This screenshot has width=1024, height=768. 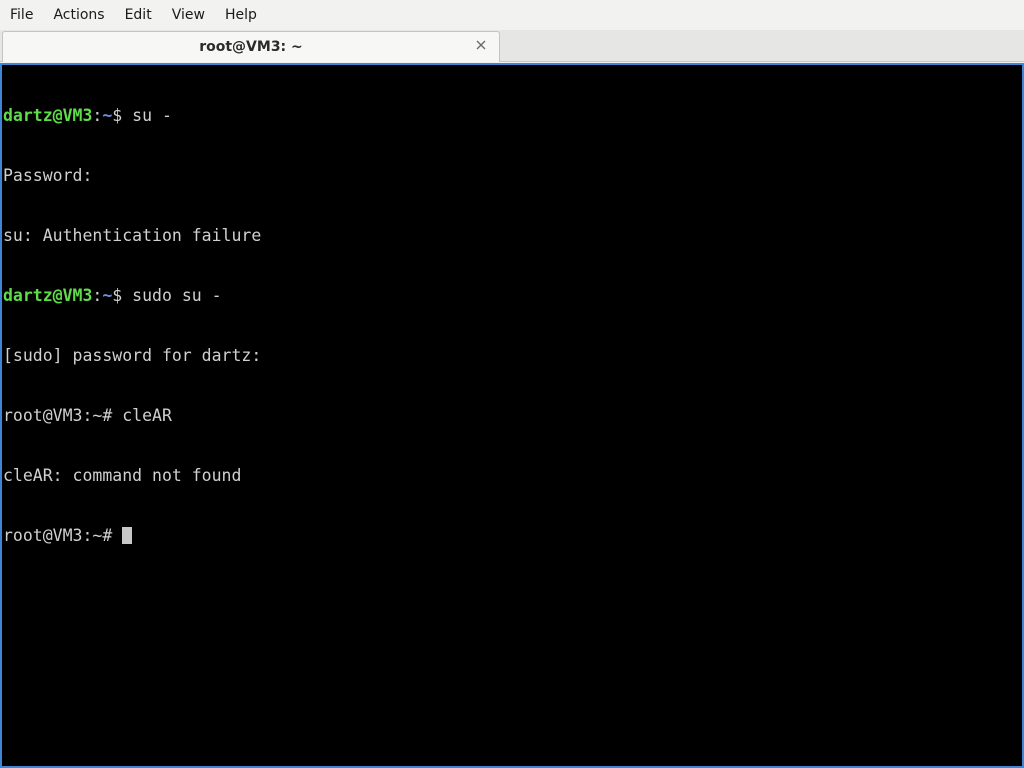 What do you see at coordinates (512, 296) in the screenshot?
I see `terminal-line: dartz@VM3:~$ sudo su -` at bounding box center [512, 296].